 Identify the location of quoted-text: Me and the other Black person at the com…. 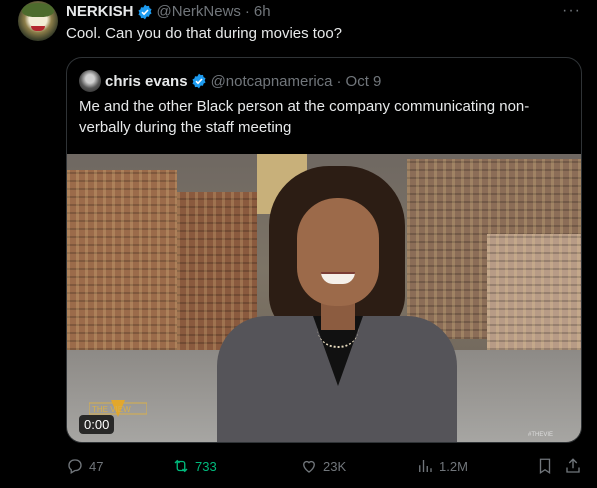
(304, 117).